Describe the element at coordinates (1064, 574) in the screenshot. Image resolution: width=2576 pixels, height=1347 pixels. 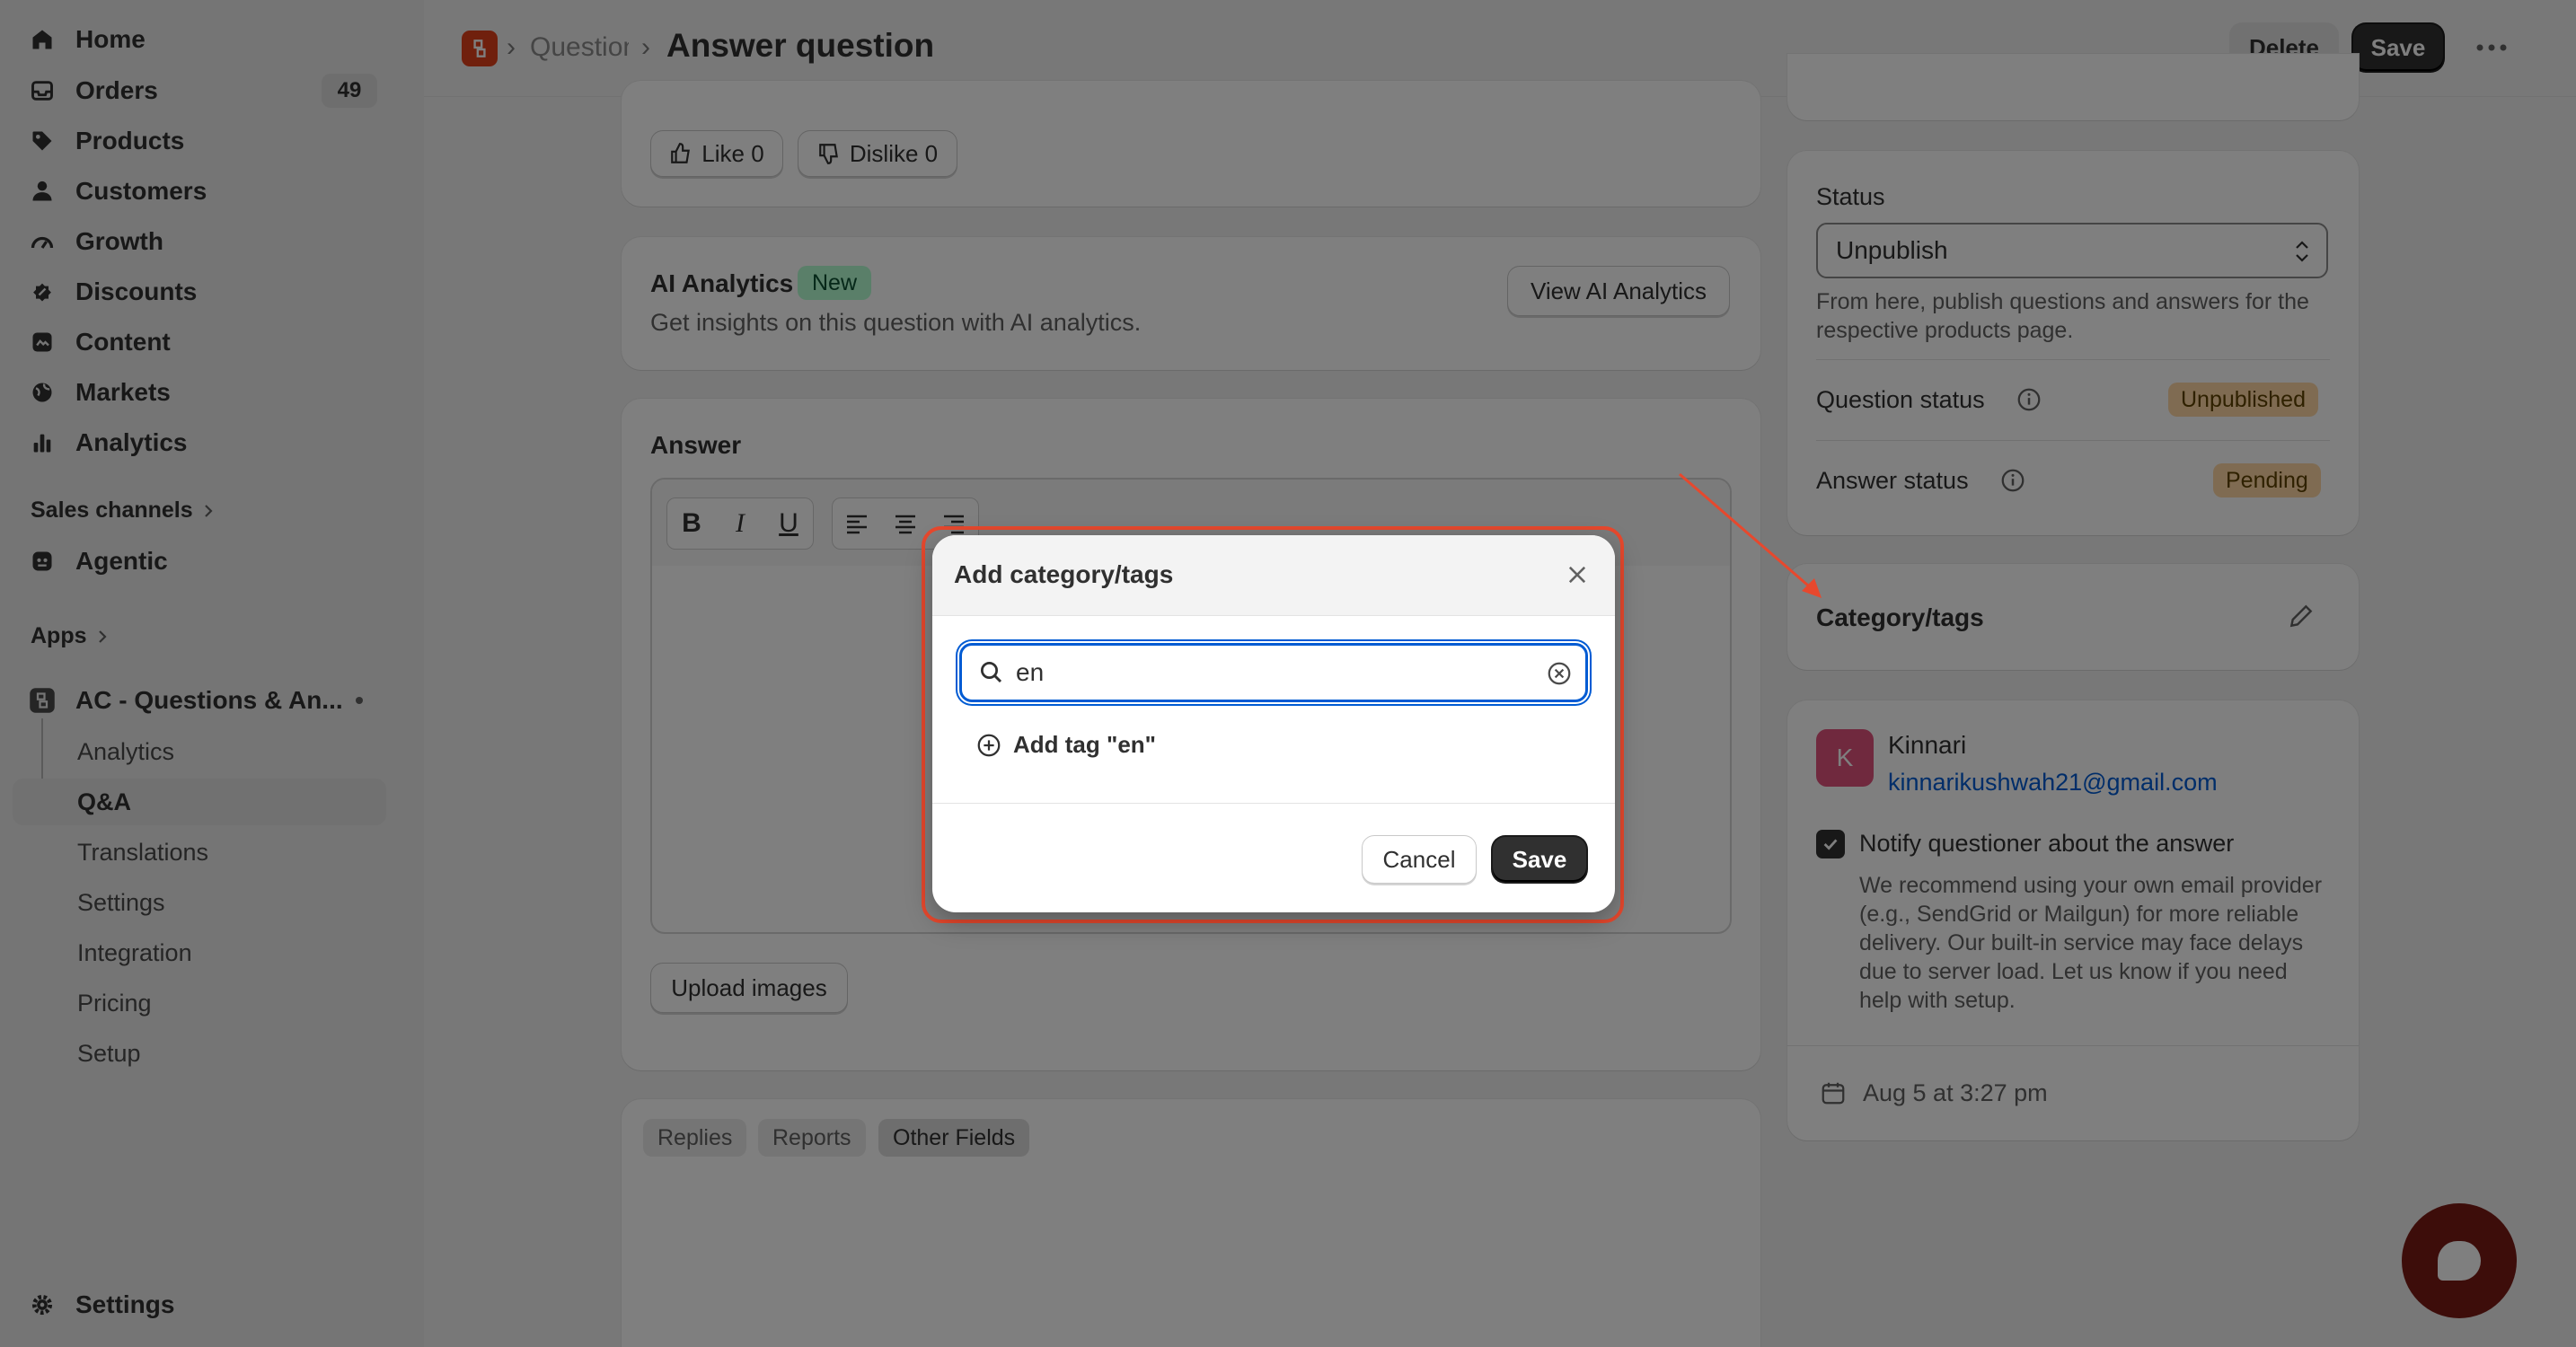
I see `modal-title: Add category/tags` at that location.